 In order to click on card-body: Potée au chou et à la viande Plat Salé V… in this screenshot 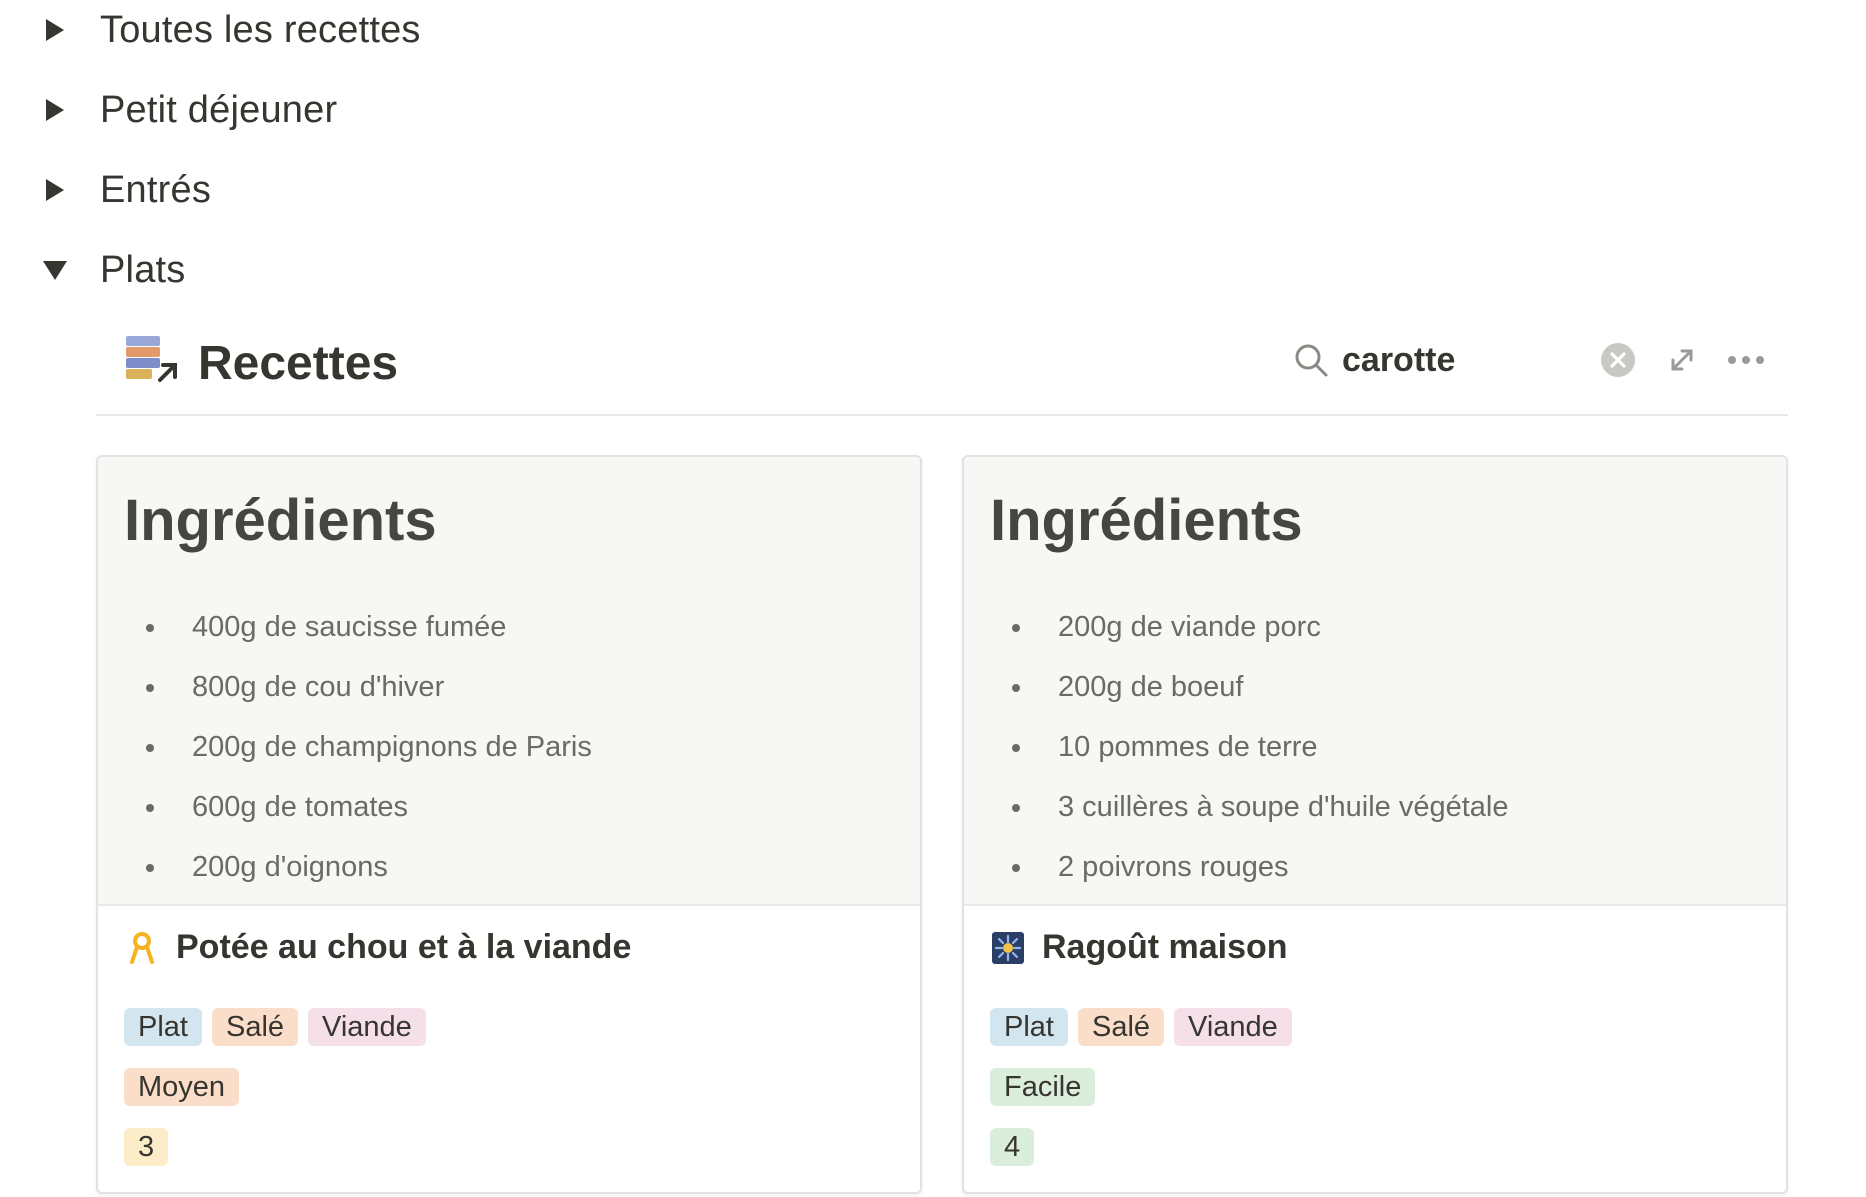, I will do `click(509, 1049)`.